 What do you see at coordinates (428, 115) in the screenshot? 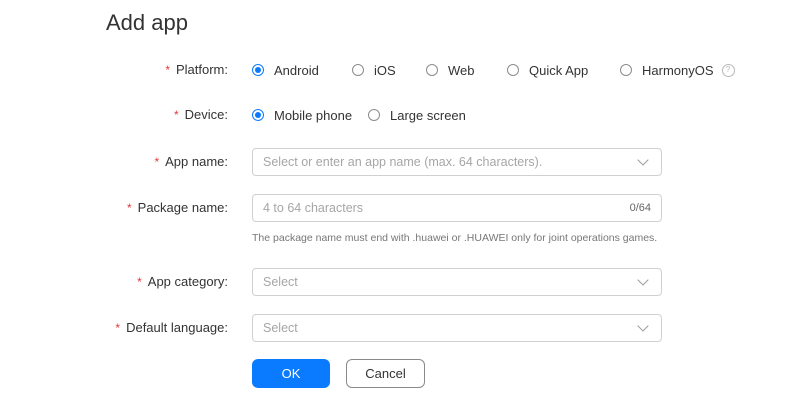
I see `device-option-label: Large screen` at bounding box center [428, 115].